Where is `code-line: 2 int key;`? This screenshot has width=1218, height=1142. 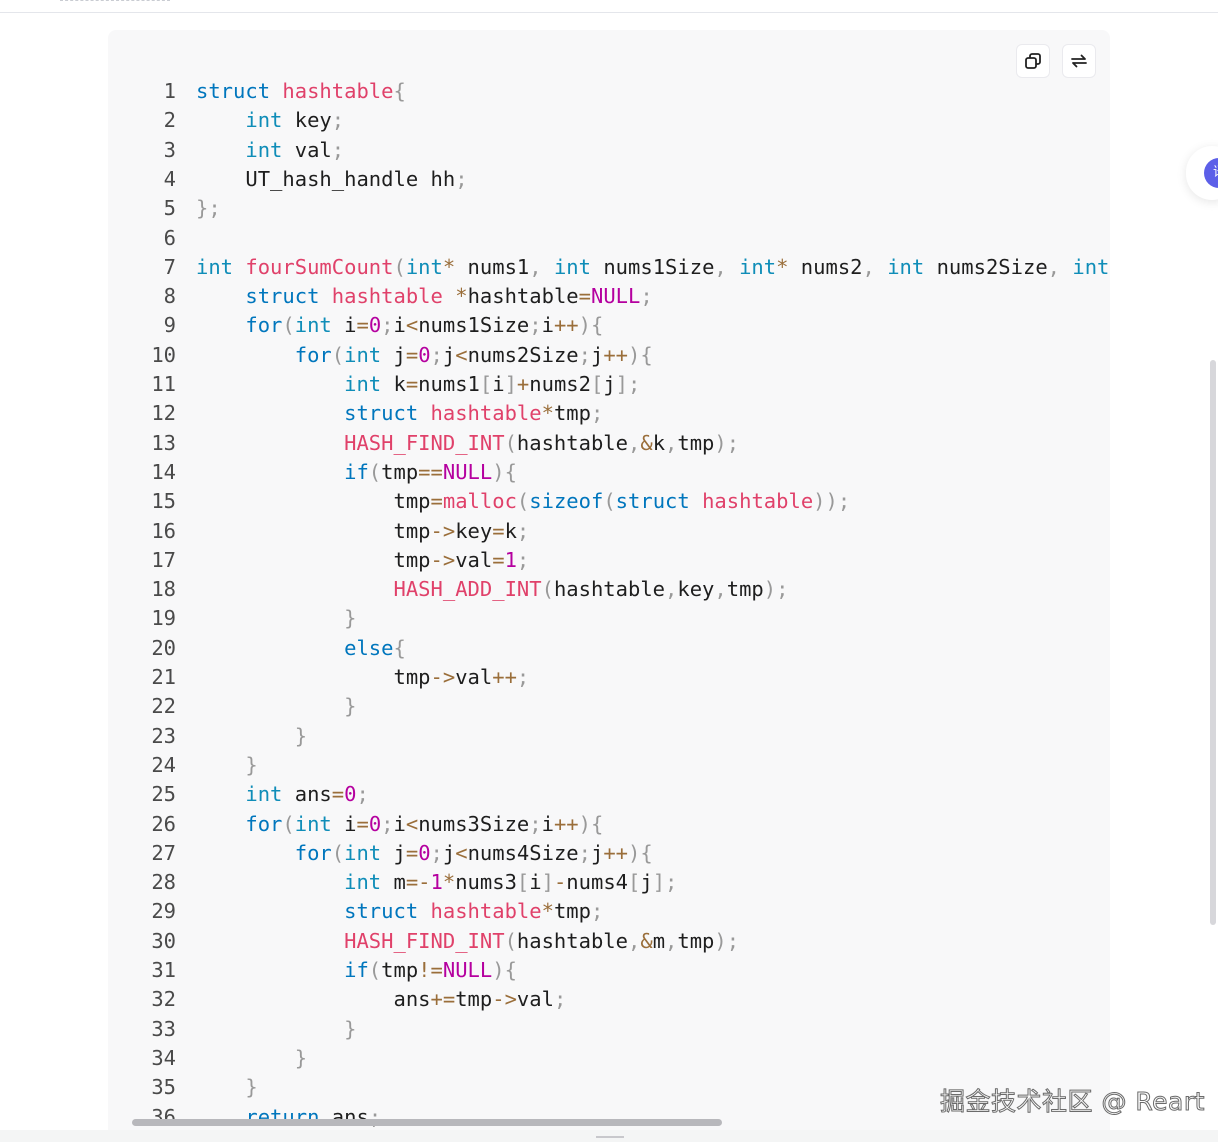
code-line: 2 int key; is located at coordinates (609, 120).